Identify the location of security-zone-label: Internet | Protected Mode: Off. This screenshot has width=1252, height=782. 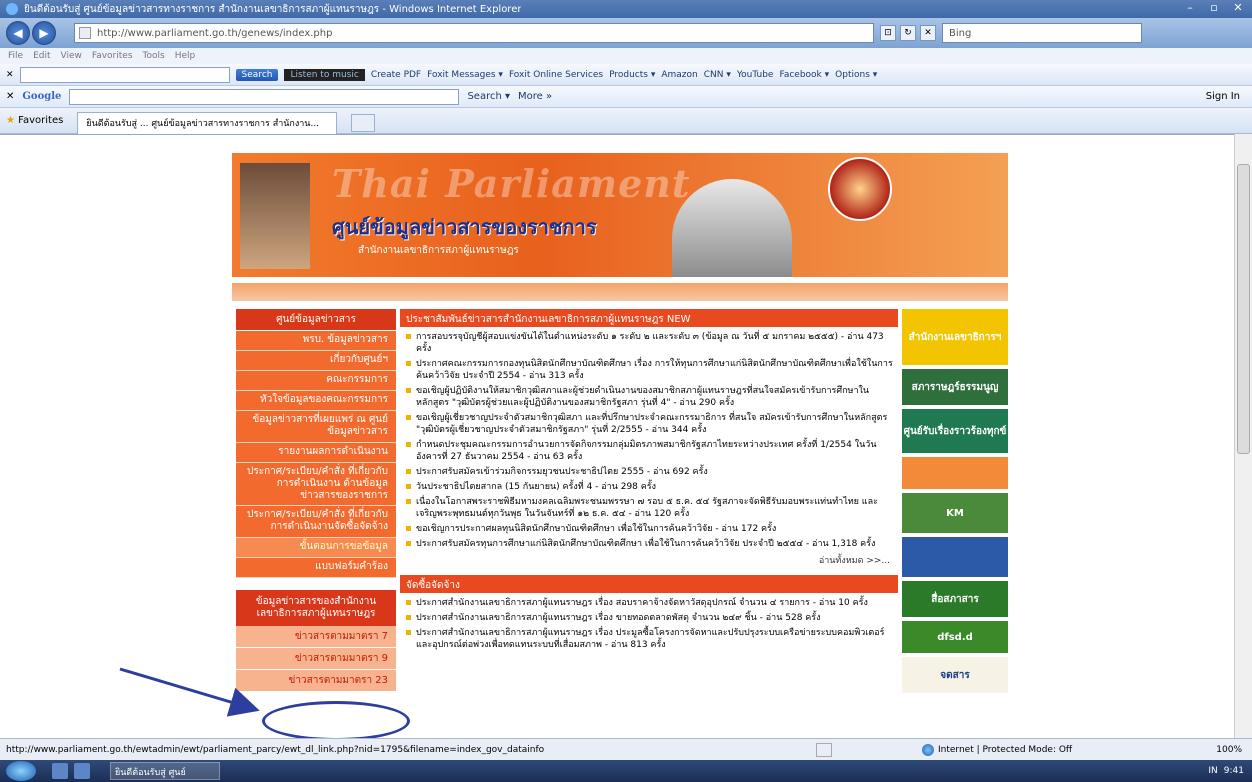
(1005, 749).